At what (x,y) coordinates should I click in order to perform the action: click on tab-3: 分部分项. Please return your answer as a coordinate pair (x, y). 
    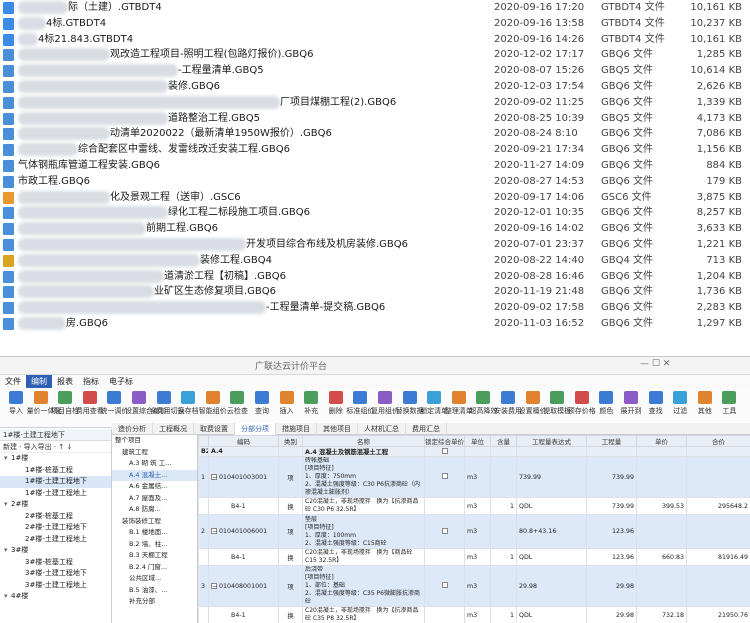
    Looking at the image, I should click on (255, 429).